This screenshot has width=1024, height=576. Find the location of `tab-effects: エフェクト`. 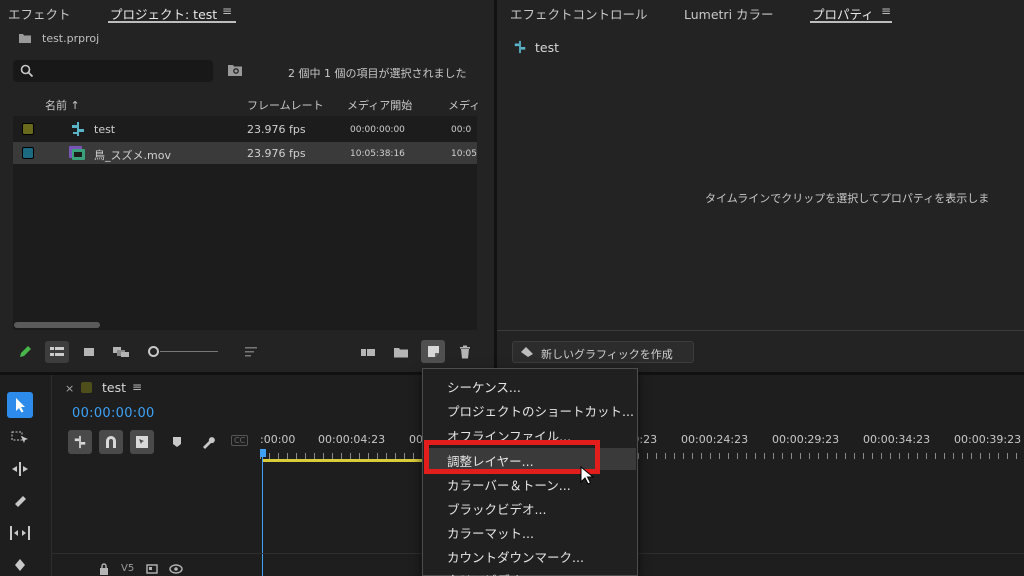

tab-effects: エフェクト is located at coordinates (39, 13).